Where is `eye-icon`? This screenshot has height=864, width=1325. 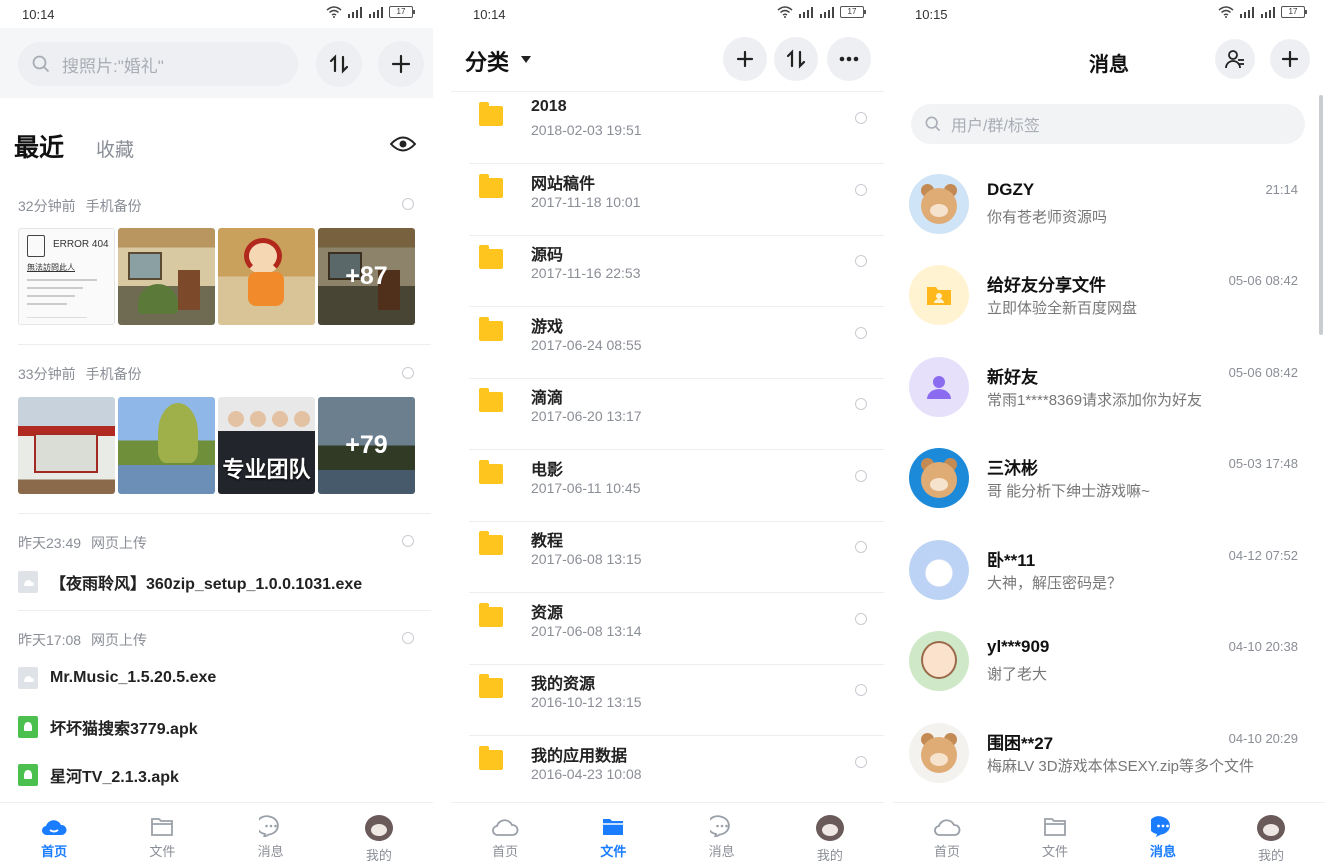
eye-icon is located at coordinates (403, 144).